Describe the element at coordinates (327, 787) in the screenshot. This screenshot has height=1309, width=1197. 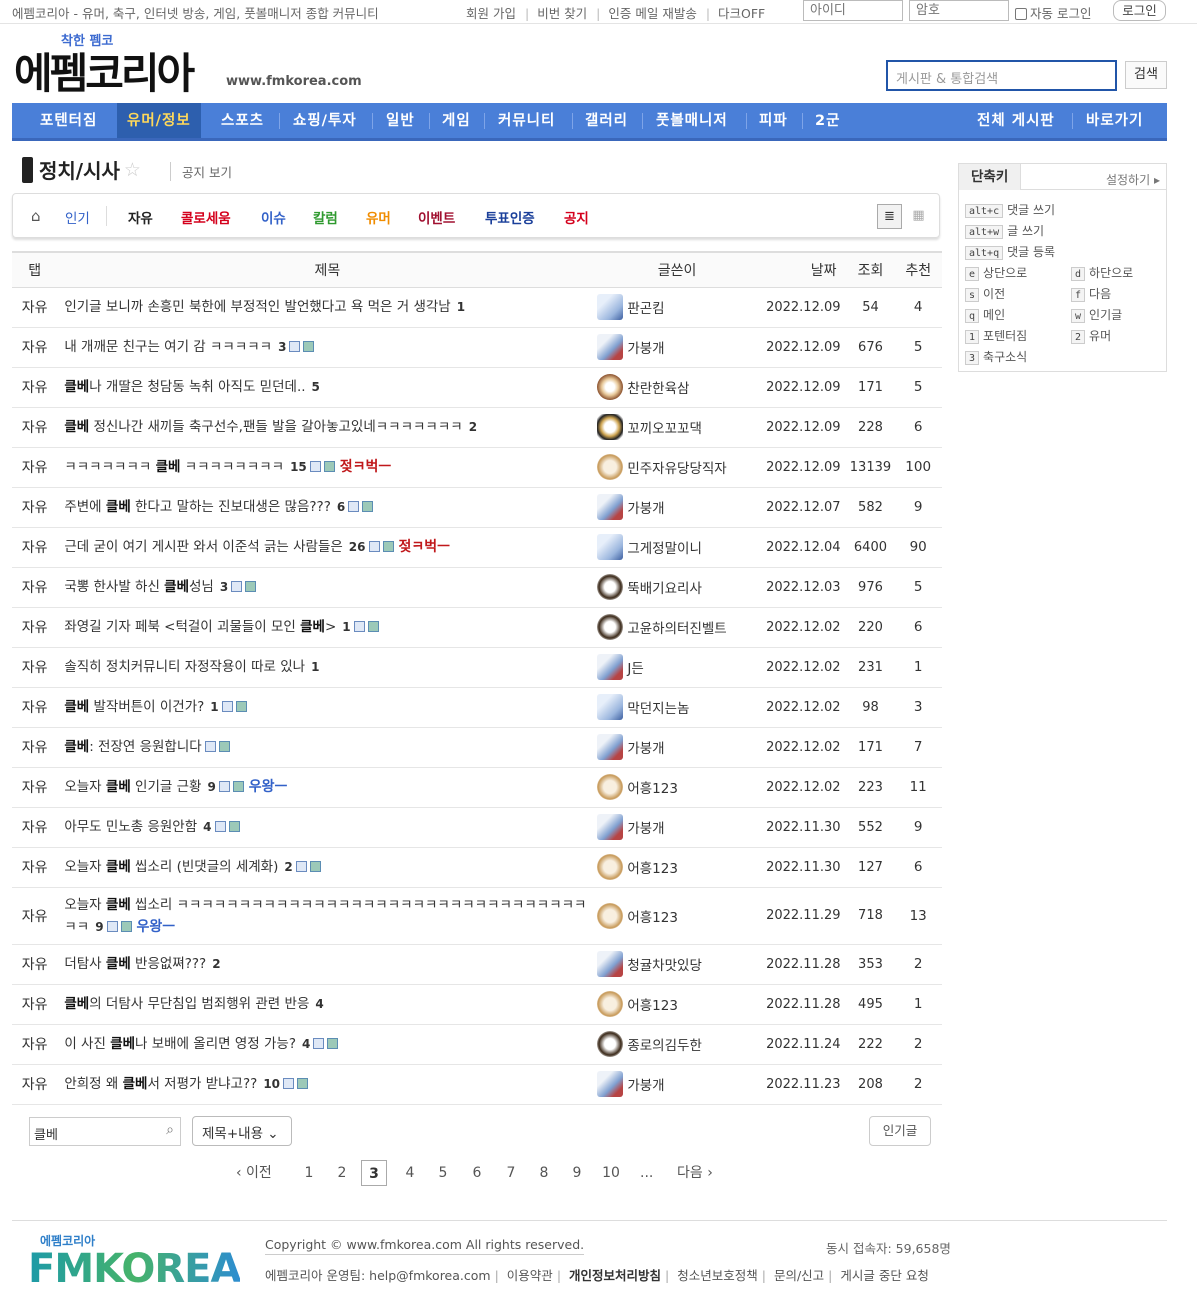
I see `post-title-cell: 오늘자 클베 인기글 근황 9 우왕ㅡ` at that location.